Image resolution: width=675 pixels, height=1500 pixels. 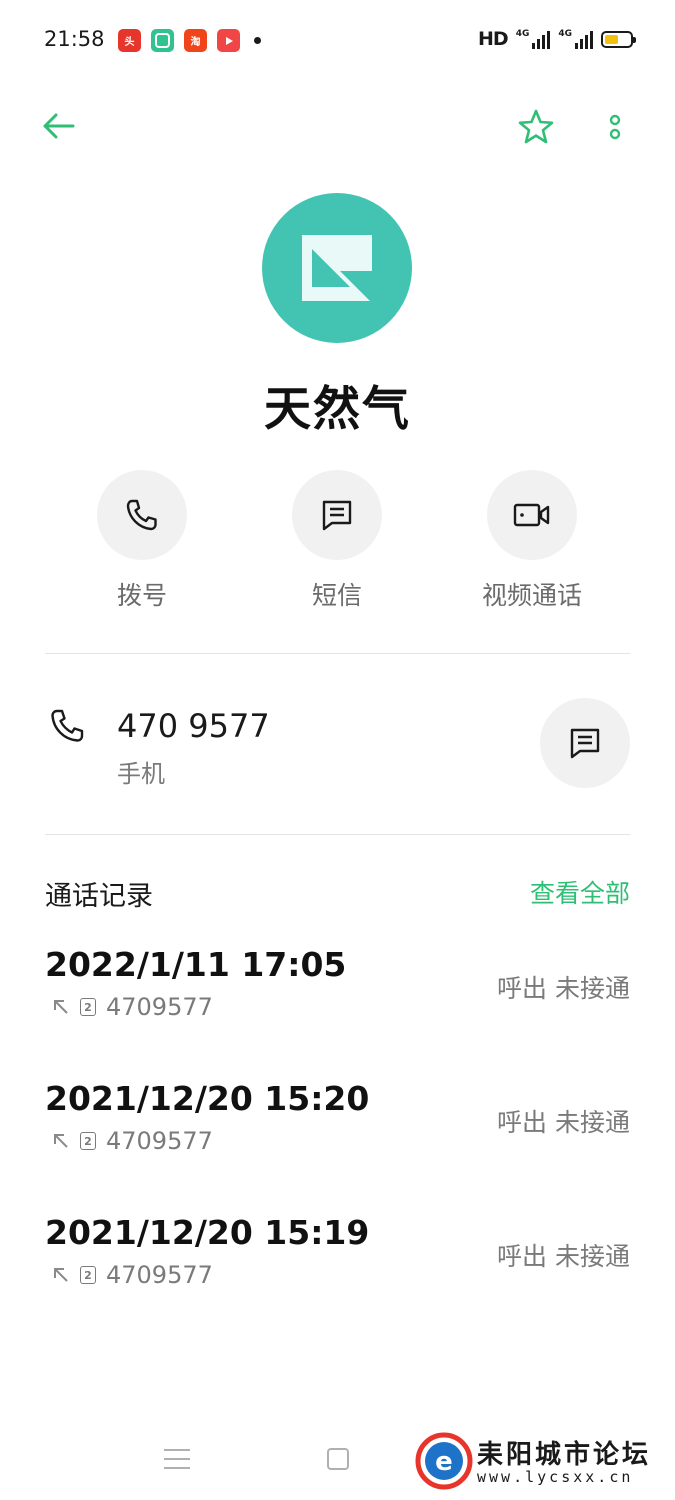 I want to click on back-button, so click(x=58, y=126).